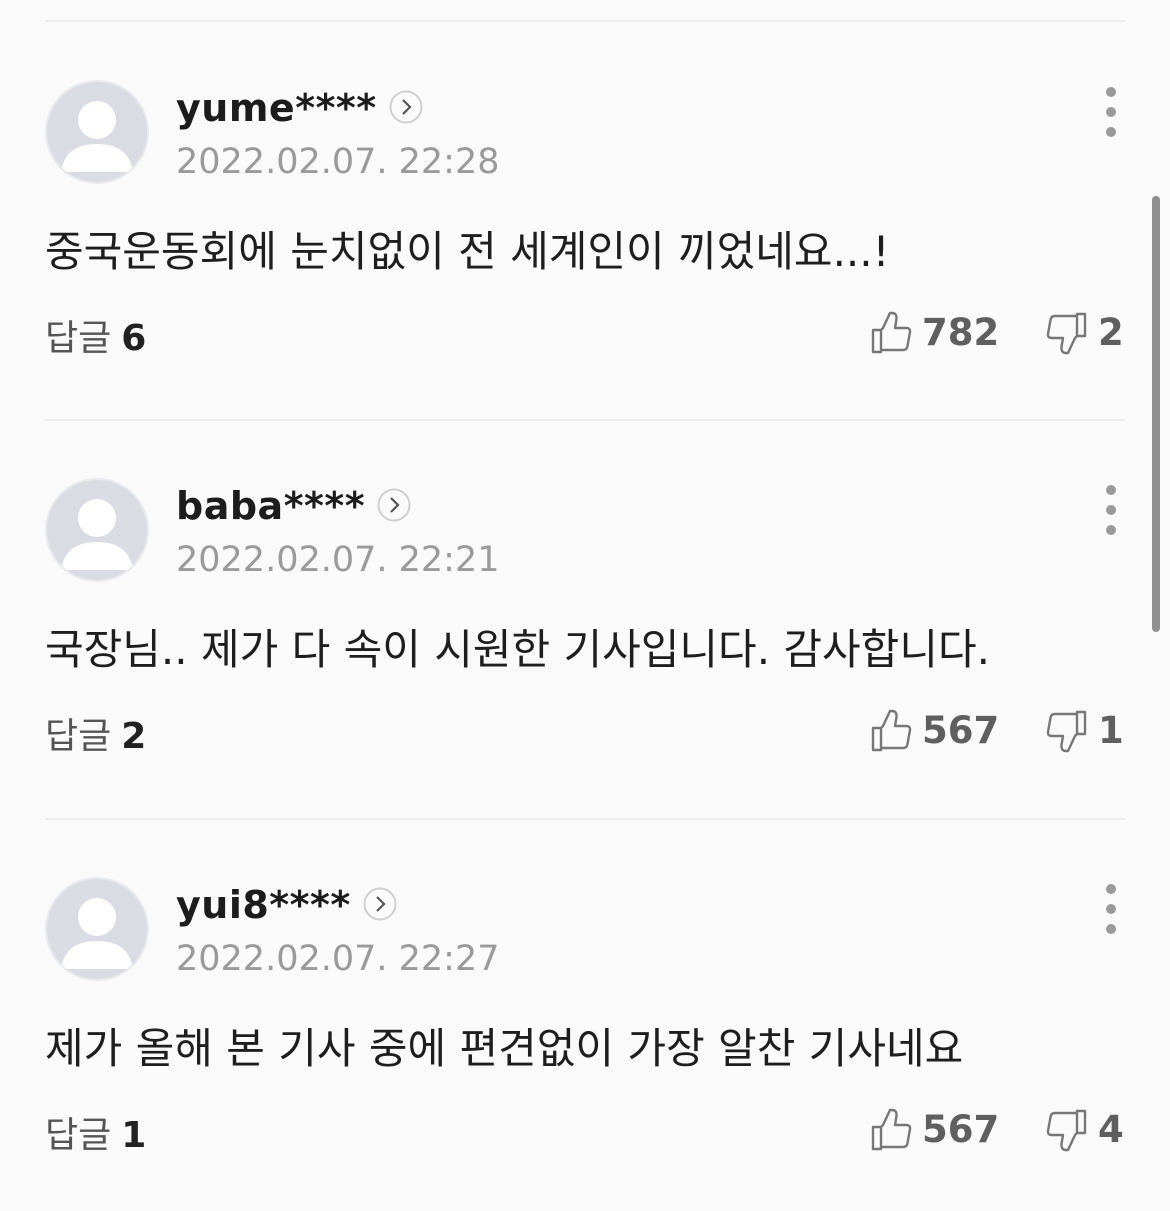  What do you see at coordinates (276, 108) in the screenshot?
I see `username-text: yume****` at bounding box center [276, 108].